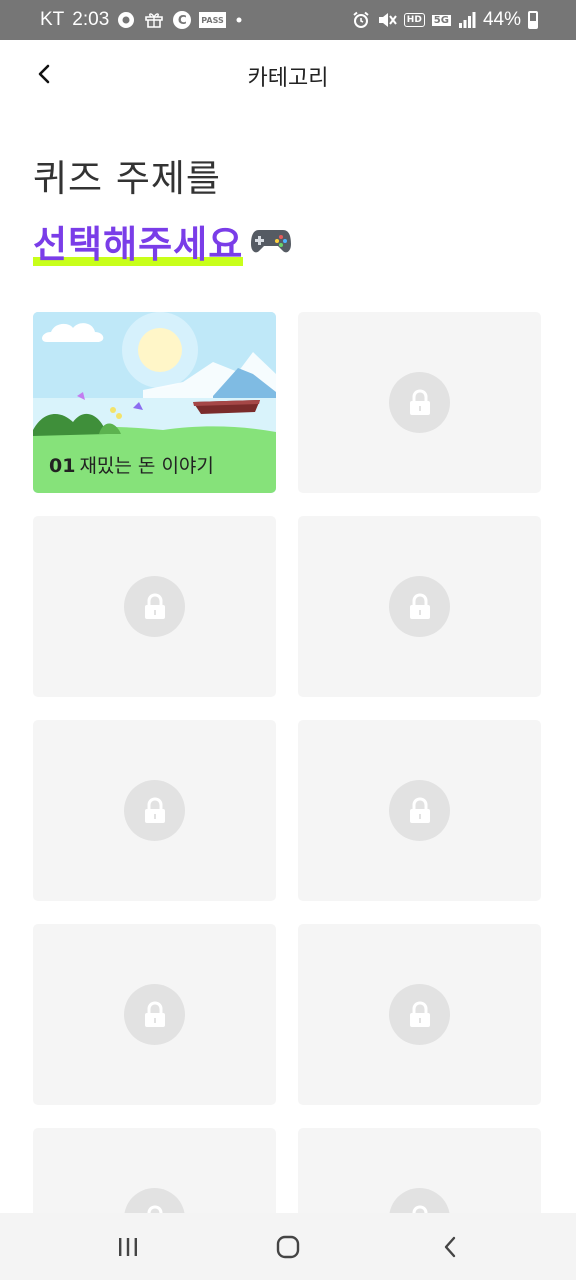 The height and width of the screenshot is (1280, 576). What do you see at coordinates (288, 20) in the screenshot?
I see `status-bar: KT 2:03 C PASS HD 5G 44%` at bounding box center [288, 20].